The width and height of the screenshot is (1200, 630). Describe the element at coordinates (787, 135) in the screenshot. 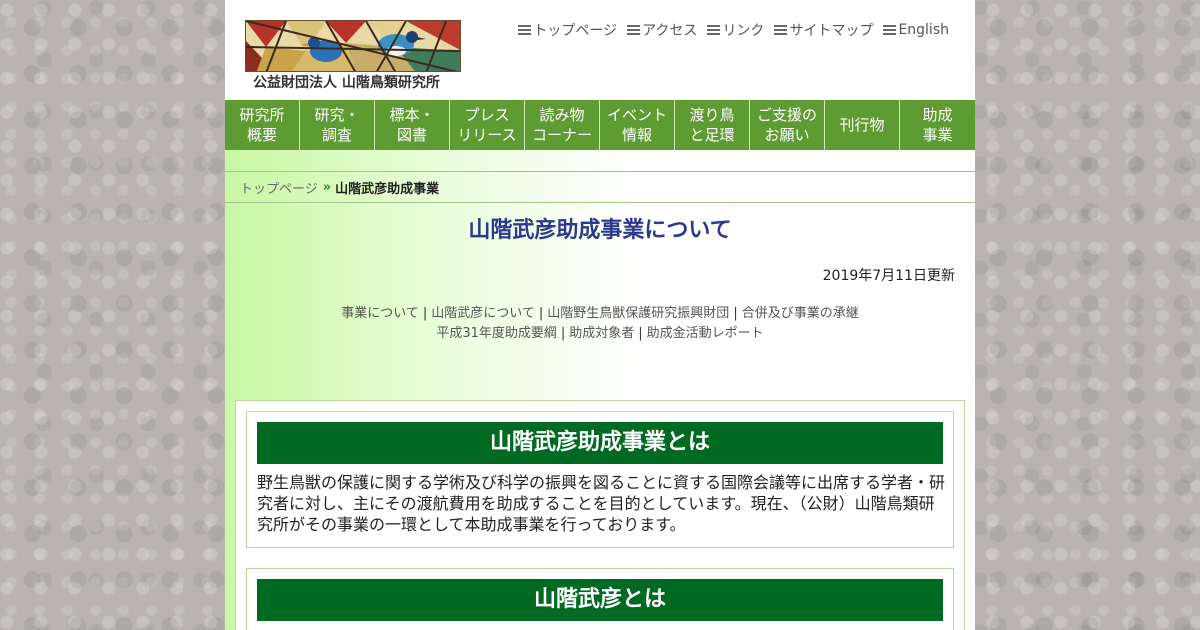

I see `gnav-label: お願い` at that location.